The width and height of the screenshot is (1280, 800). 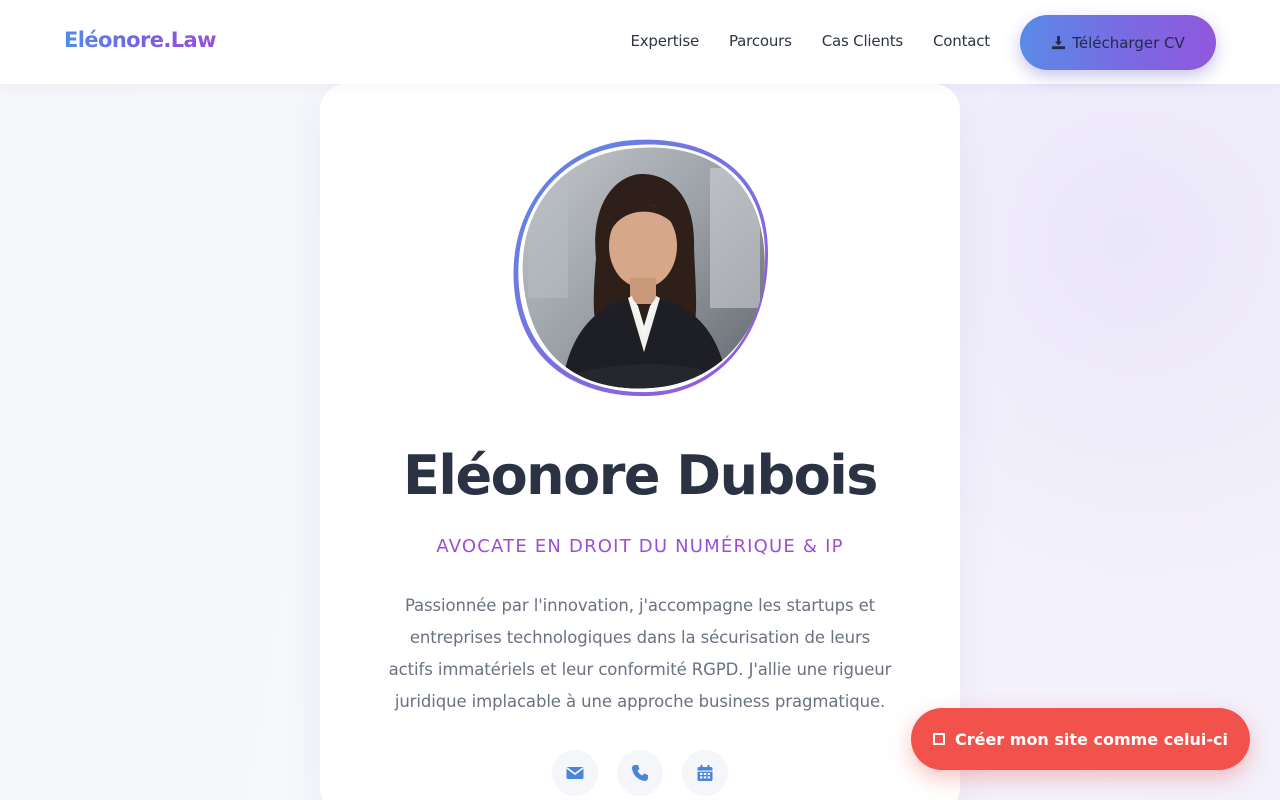 I want to click on email-icon, so click(x=575, y=773).